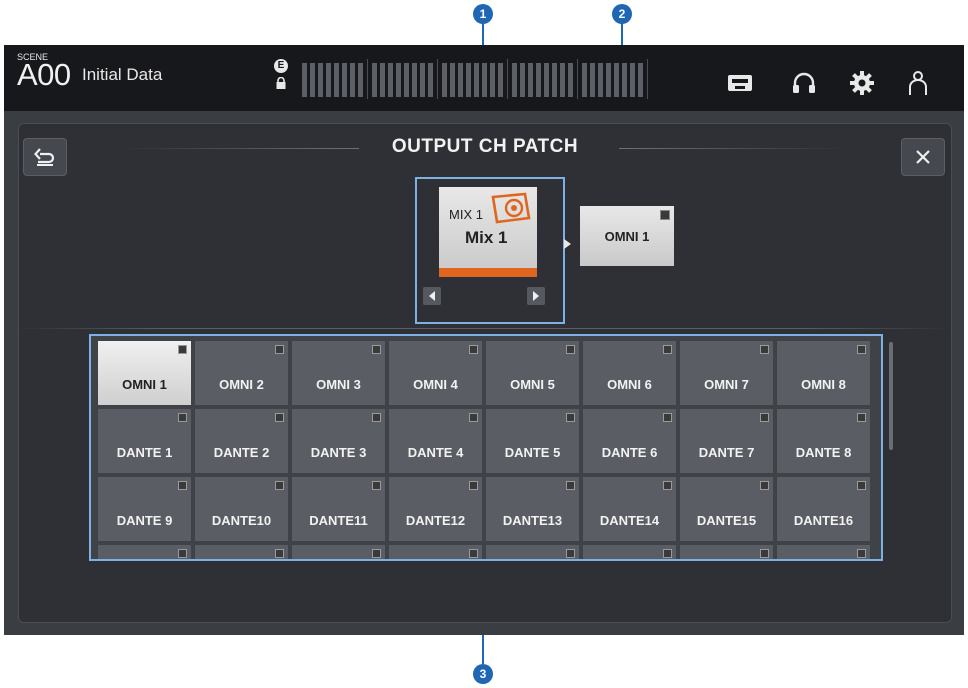 This screenshot has width=968, height=688. Describe the element at coordinates (740, 83) in the screenshot. I see `recorder-icon` at that location.